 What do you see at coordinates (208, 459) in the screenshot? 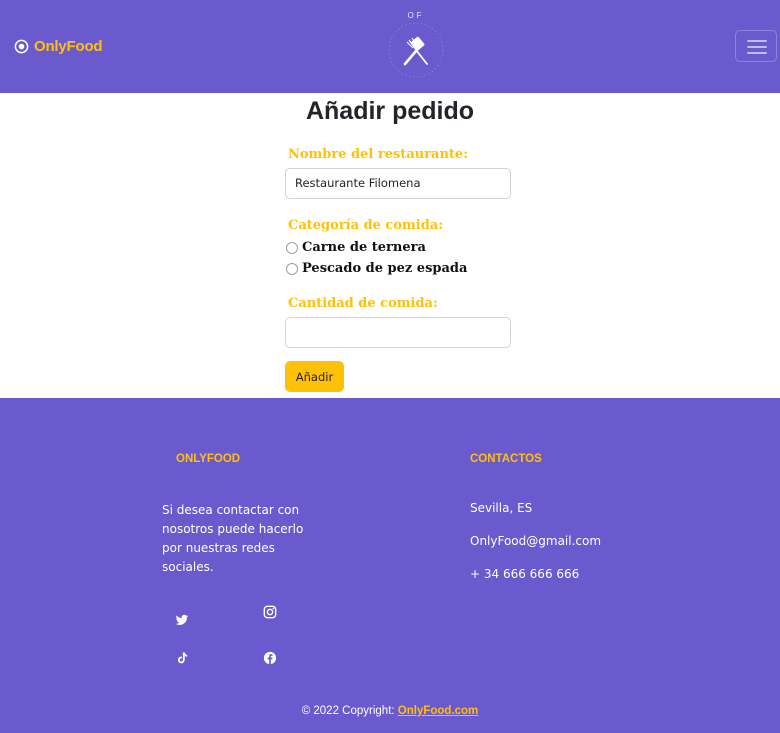
I see `footer-about-heading: ONLYFOOD` at bounding box center [208, 459].